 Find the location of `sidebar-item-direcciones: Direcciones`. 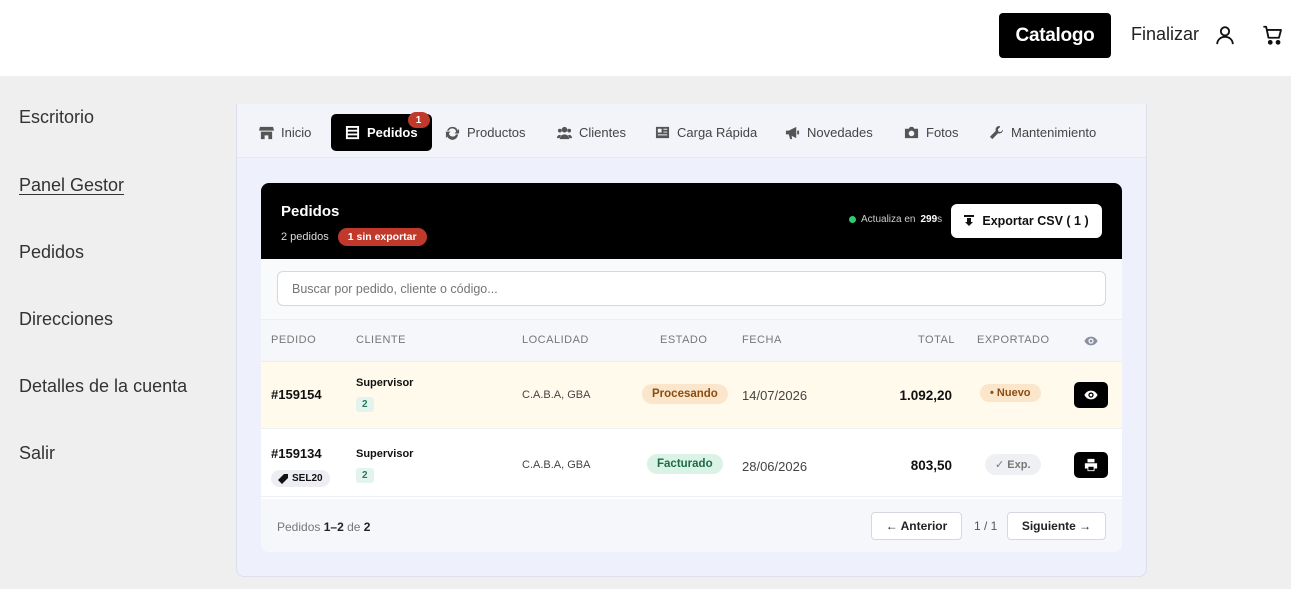

sidebar-item-direcciones: Direcciones is located at coordinates (66, 319).